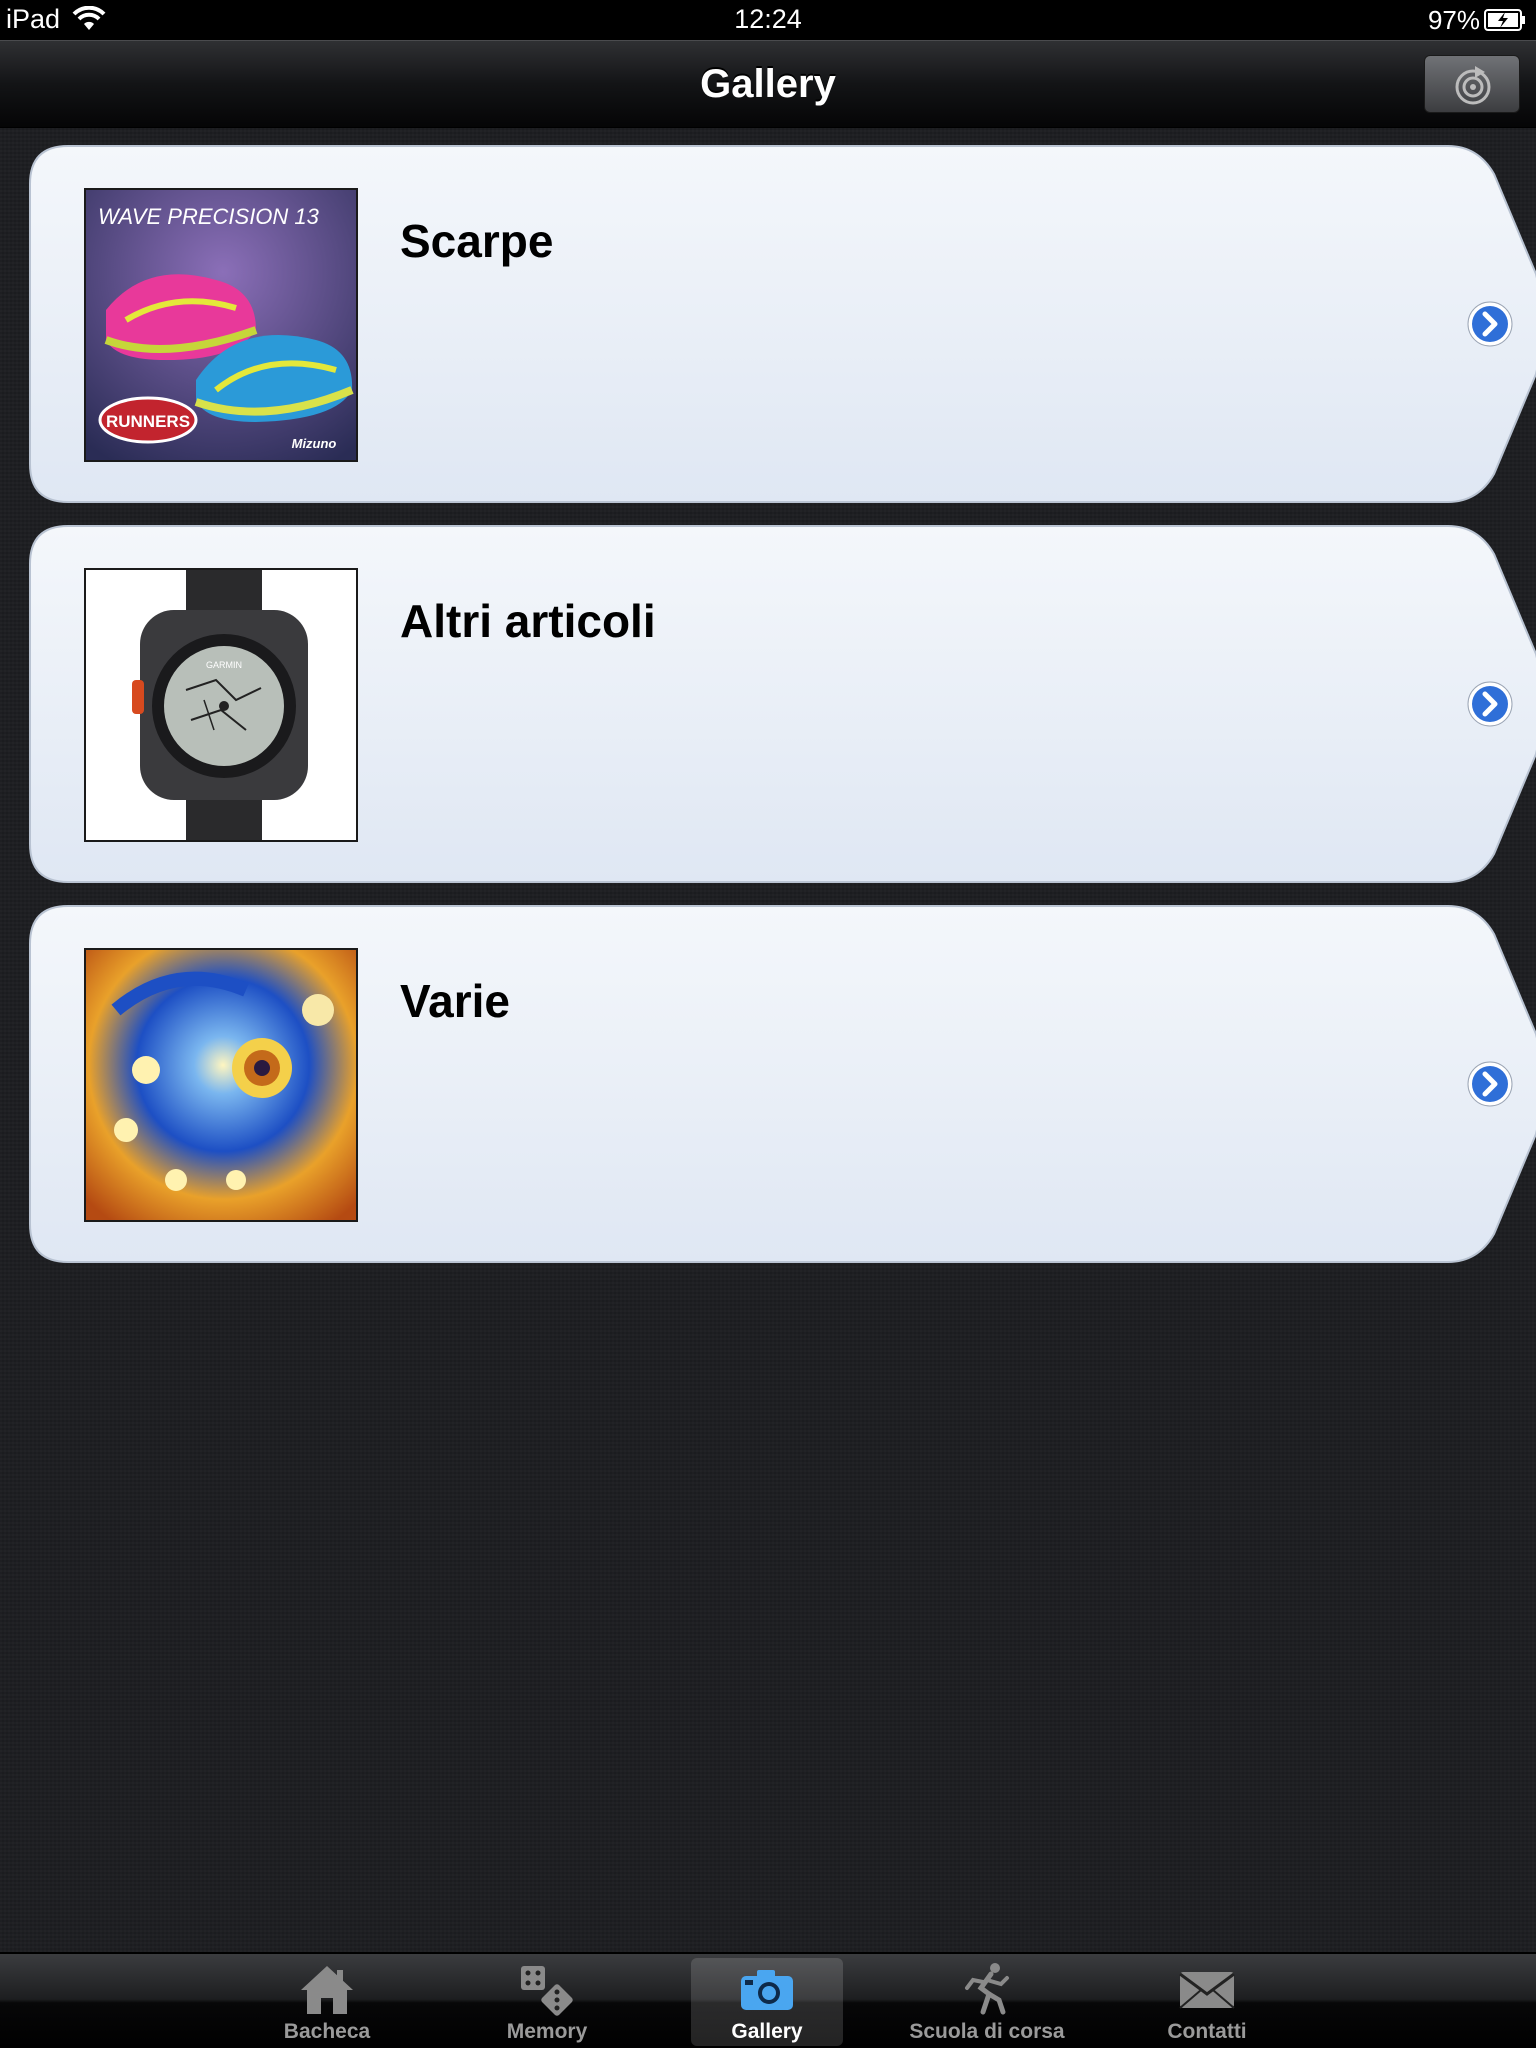 Image resolution: width=1536 pixels, height=2048 pixels. I want to click on tab-label: Gallery, so click(767, 2031).